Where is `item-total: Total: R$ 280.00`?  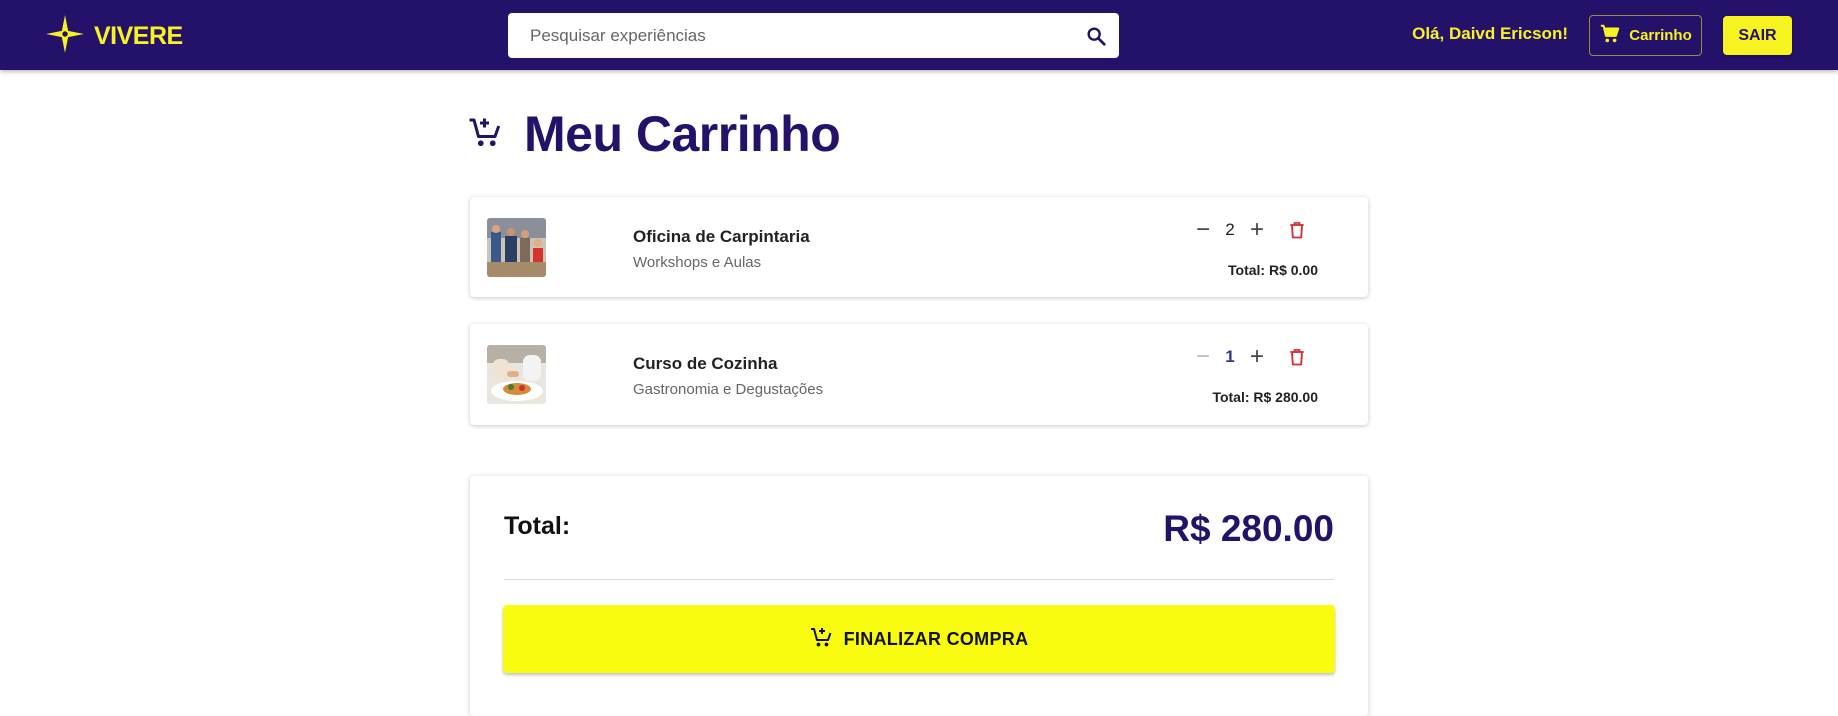 item-total: Total: R$ 280.00 is located at coordinates (1265, 397).